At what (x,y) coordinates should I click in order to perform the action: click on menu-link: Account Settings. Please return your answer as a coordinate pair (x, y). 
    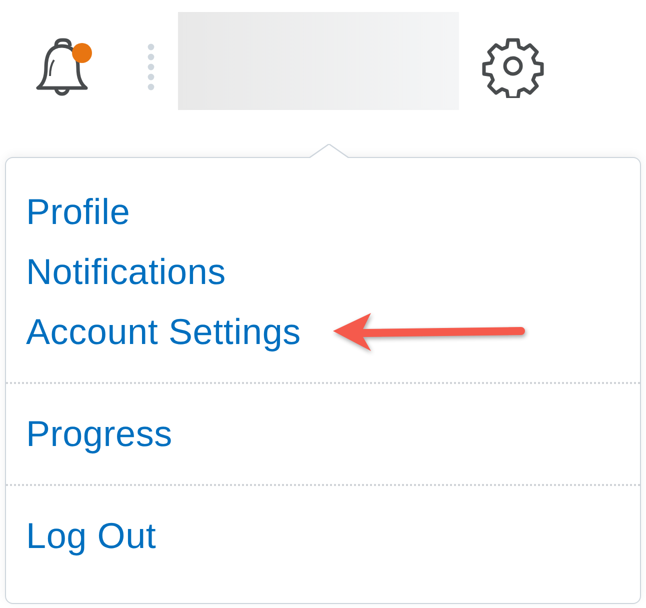
    Looking at the image, I should click on (163, 332).